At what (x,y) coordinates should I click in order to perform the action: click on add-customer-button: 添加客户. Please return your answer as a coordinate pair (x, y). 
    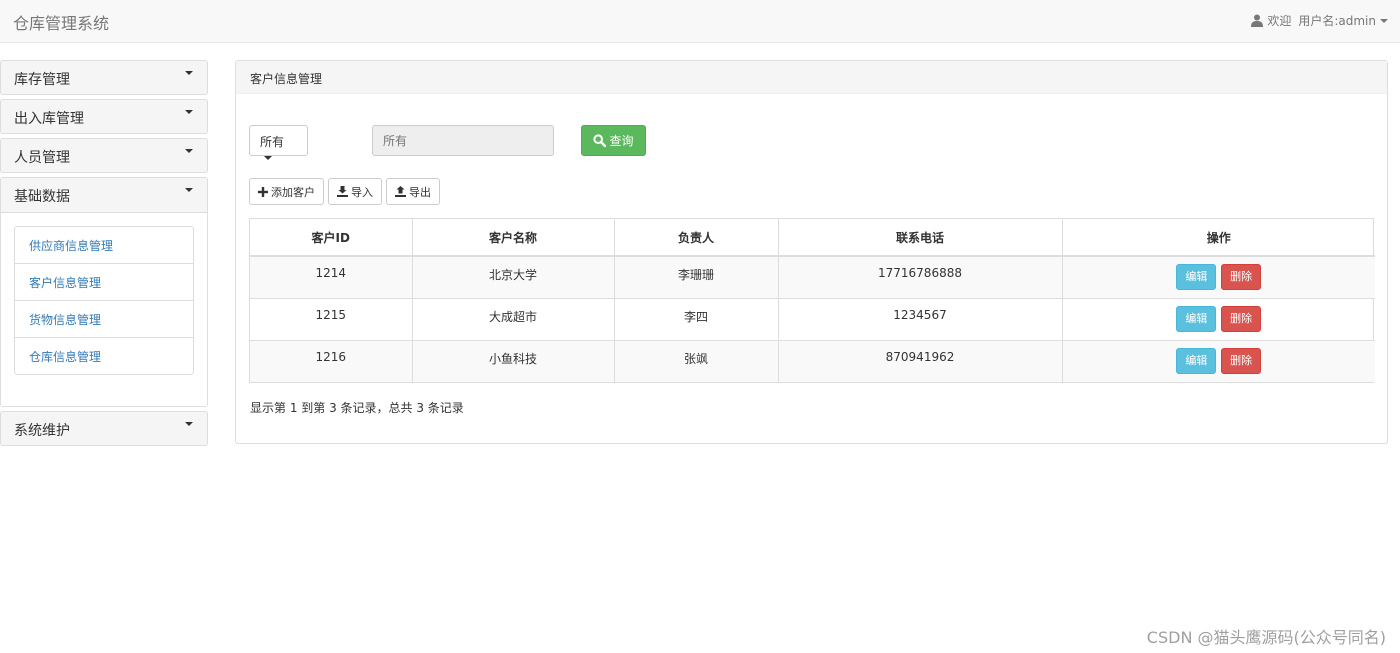
    Looking at the image, I should click on (286, 191).